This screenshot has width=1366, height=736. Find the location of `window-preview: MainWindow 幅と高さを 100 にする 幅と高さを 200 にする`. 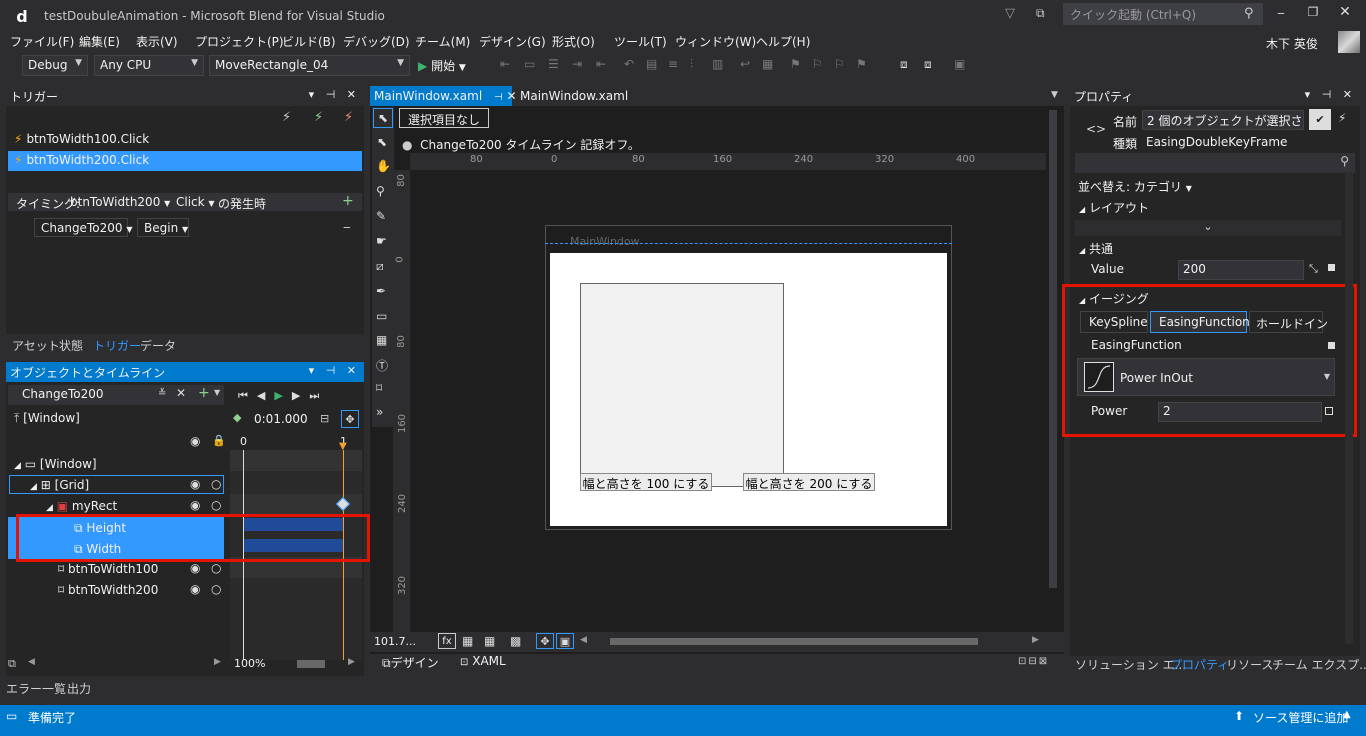

window-preview: MainWindow 幅と高さを 100 にする 幅と高さを 200 にする is located at coordinates (748, 377).